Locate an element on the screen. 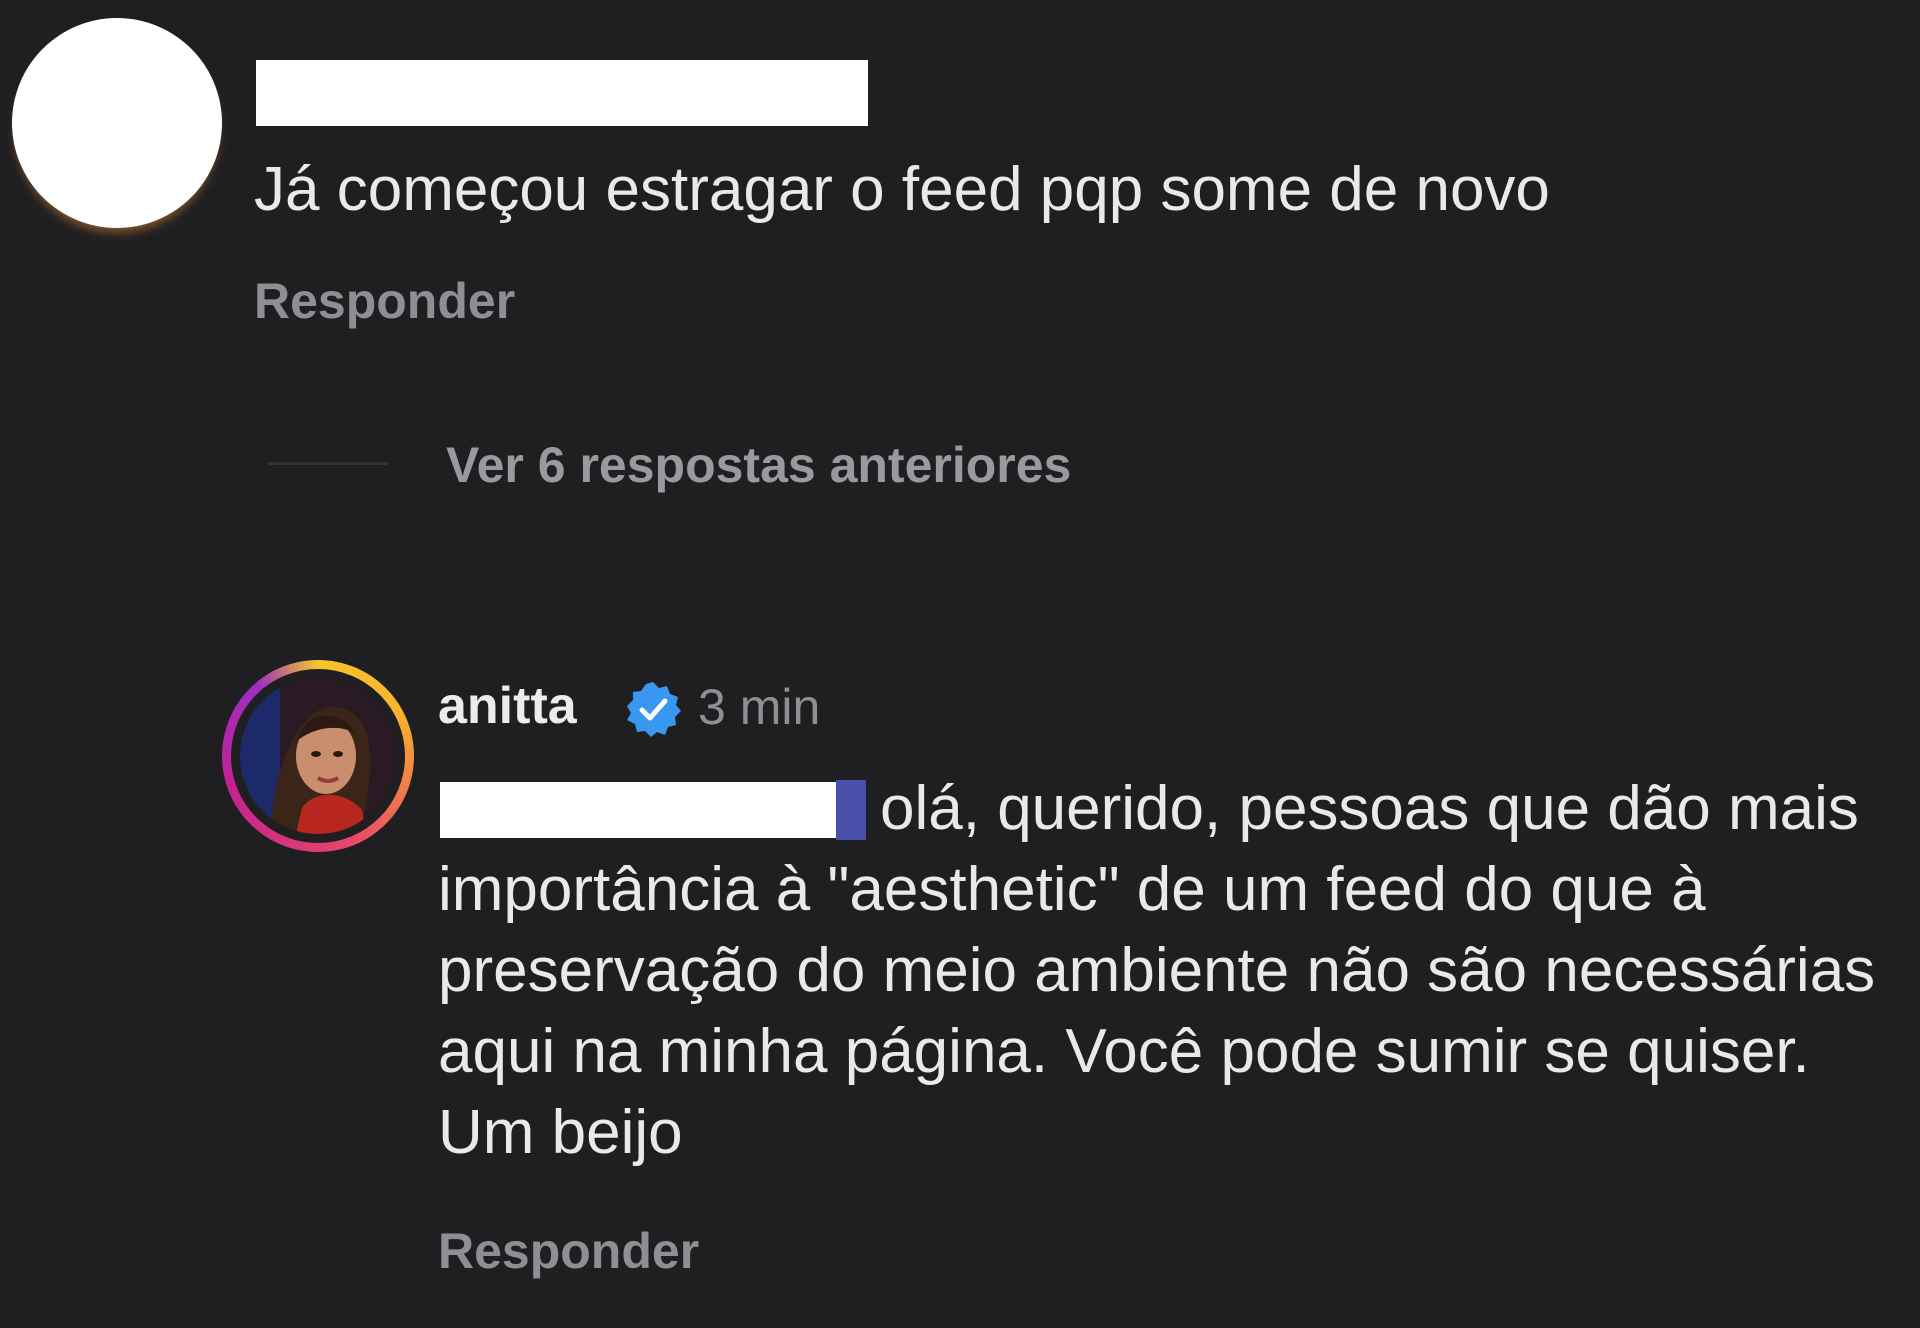  commenter-avatar-redacted is located at coordinates (117, 123).